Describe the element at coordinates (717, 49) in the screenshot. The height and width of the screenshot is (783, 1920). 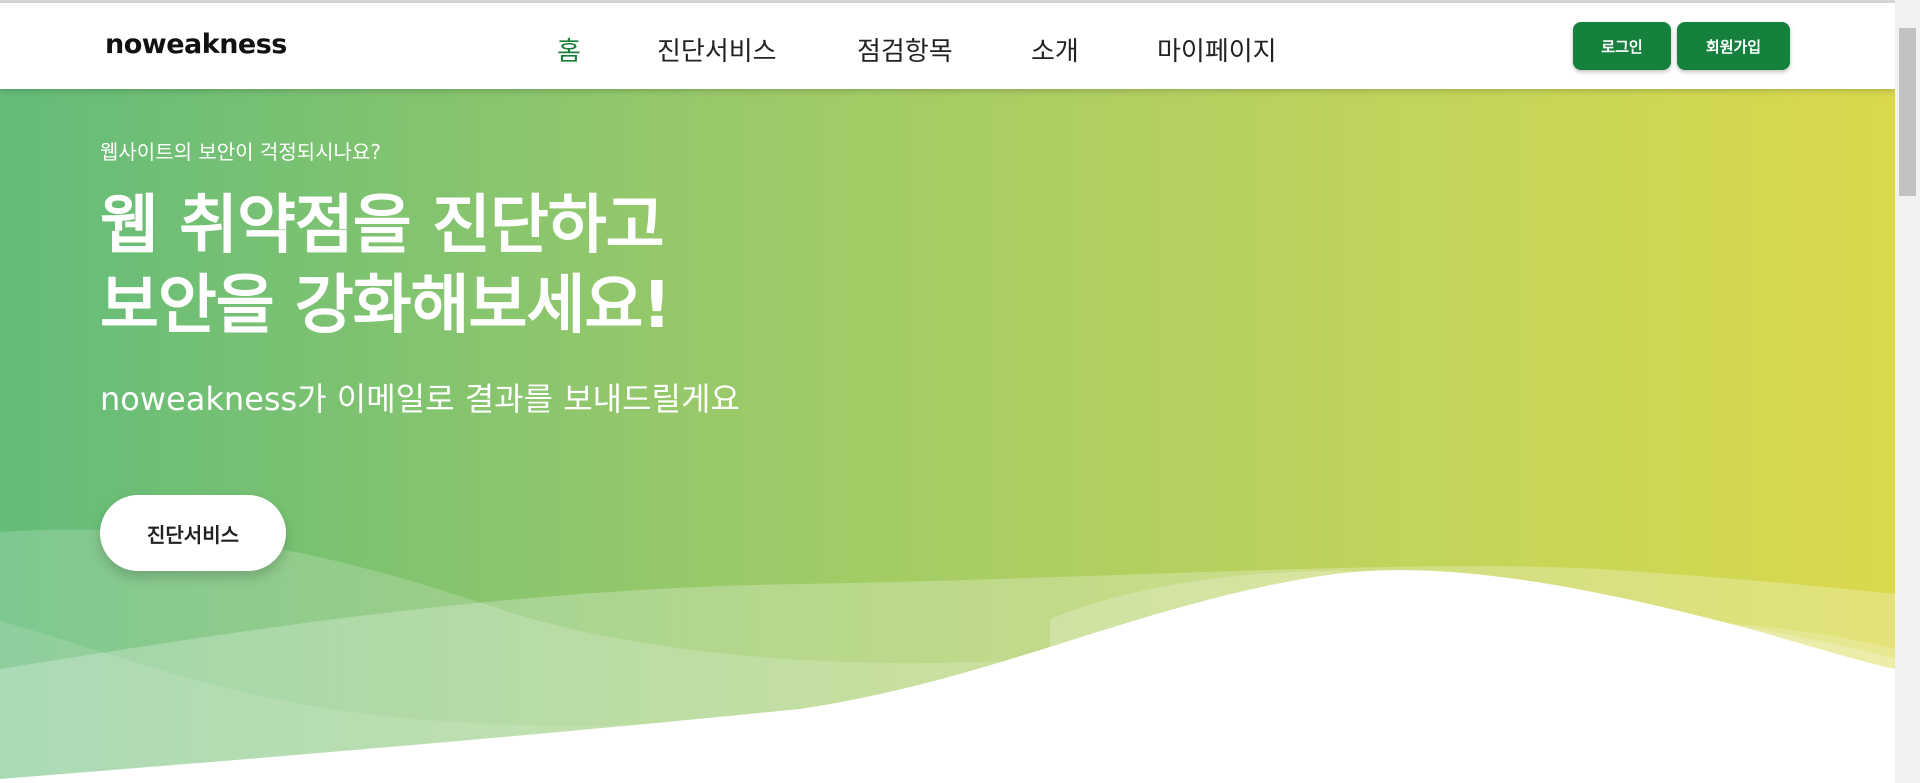
I see `nav-diagnosis-service: 진단서비스` at that location.